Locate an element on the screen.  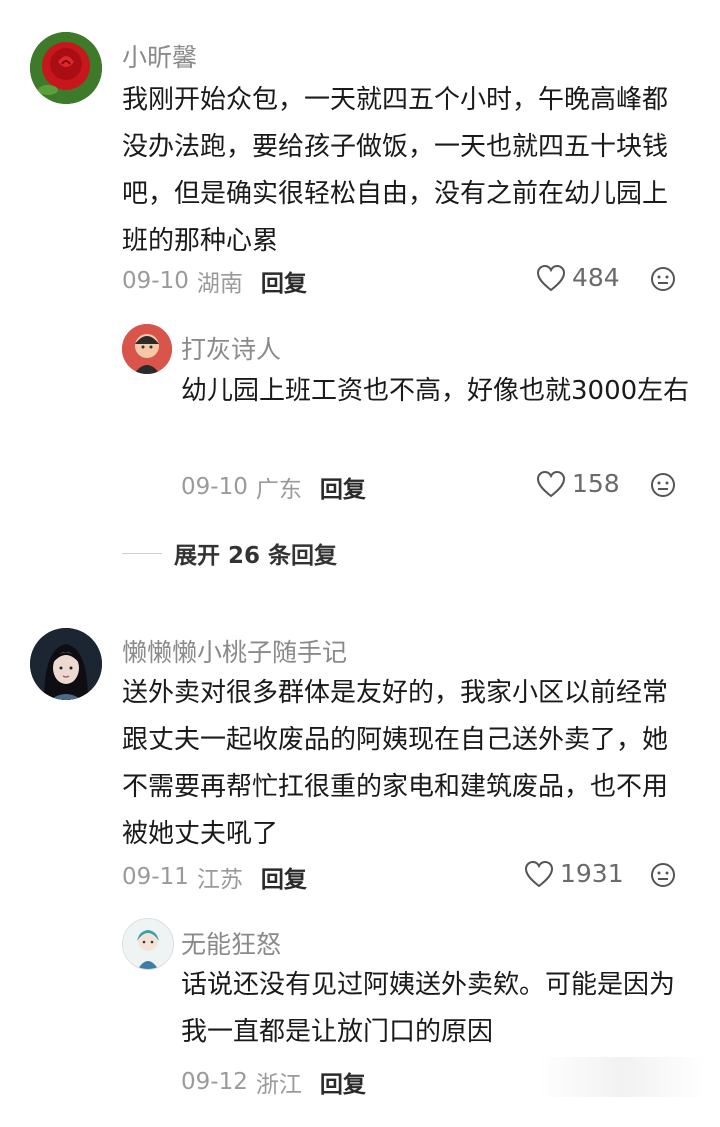
like-count: 484 is located at coordinates (596, 277).